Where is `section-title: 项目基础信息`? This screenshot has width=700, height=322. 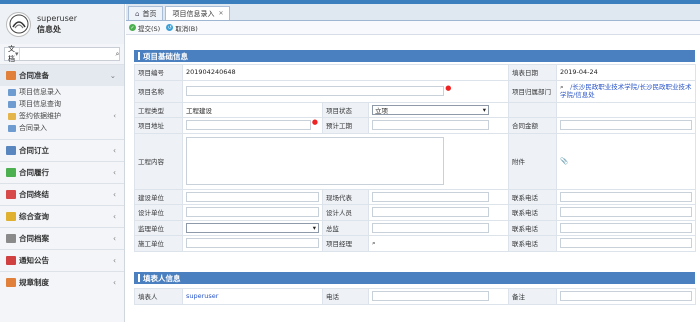
section-title: 项目基础信息 is located at coordinates (165, 56).